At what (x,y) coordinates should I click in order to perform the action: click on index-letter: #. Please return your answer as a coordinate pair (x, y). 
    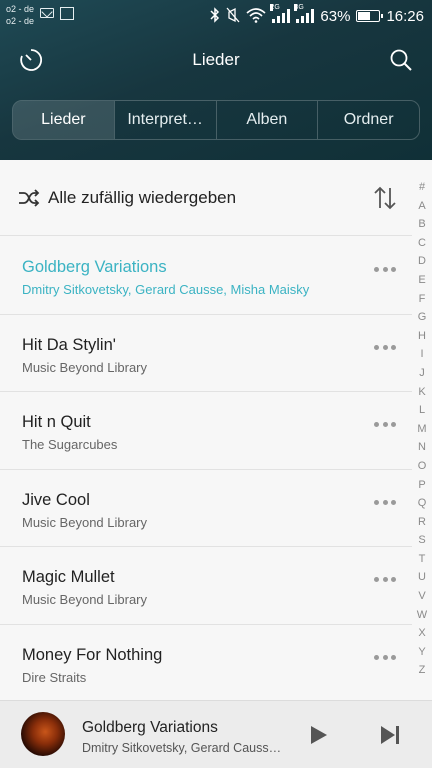
    Looking at the image, I should click on (422, 187).